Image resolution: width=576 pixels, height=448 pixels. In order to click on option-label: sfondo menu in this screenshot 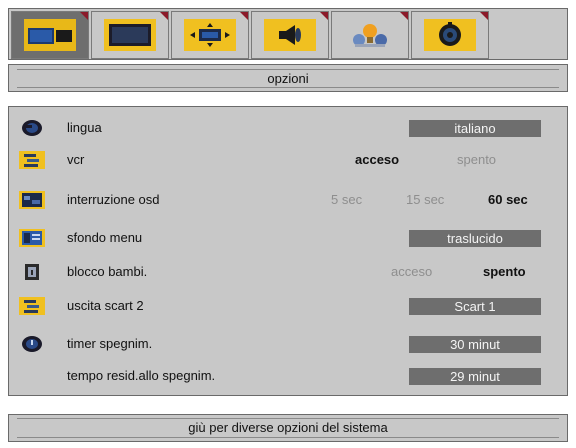, I will do `click(105, 237)`.